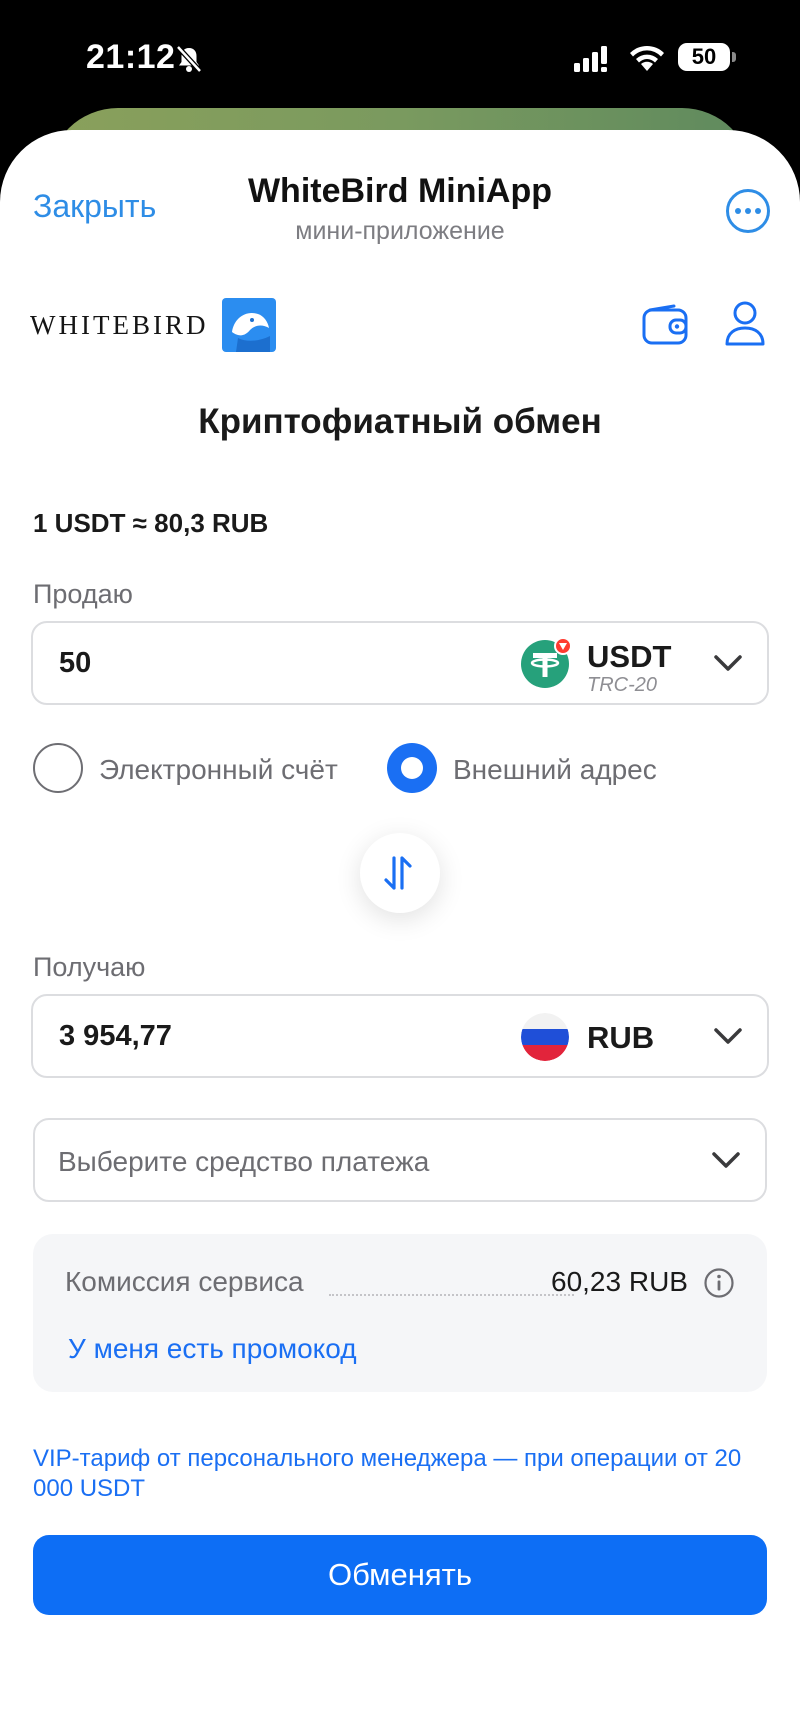  What do you see at coordinates (621, 1037) in the screenshot?
I see `receive-currency-code: RUB` at bounding box center [621, 1037].